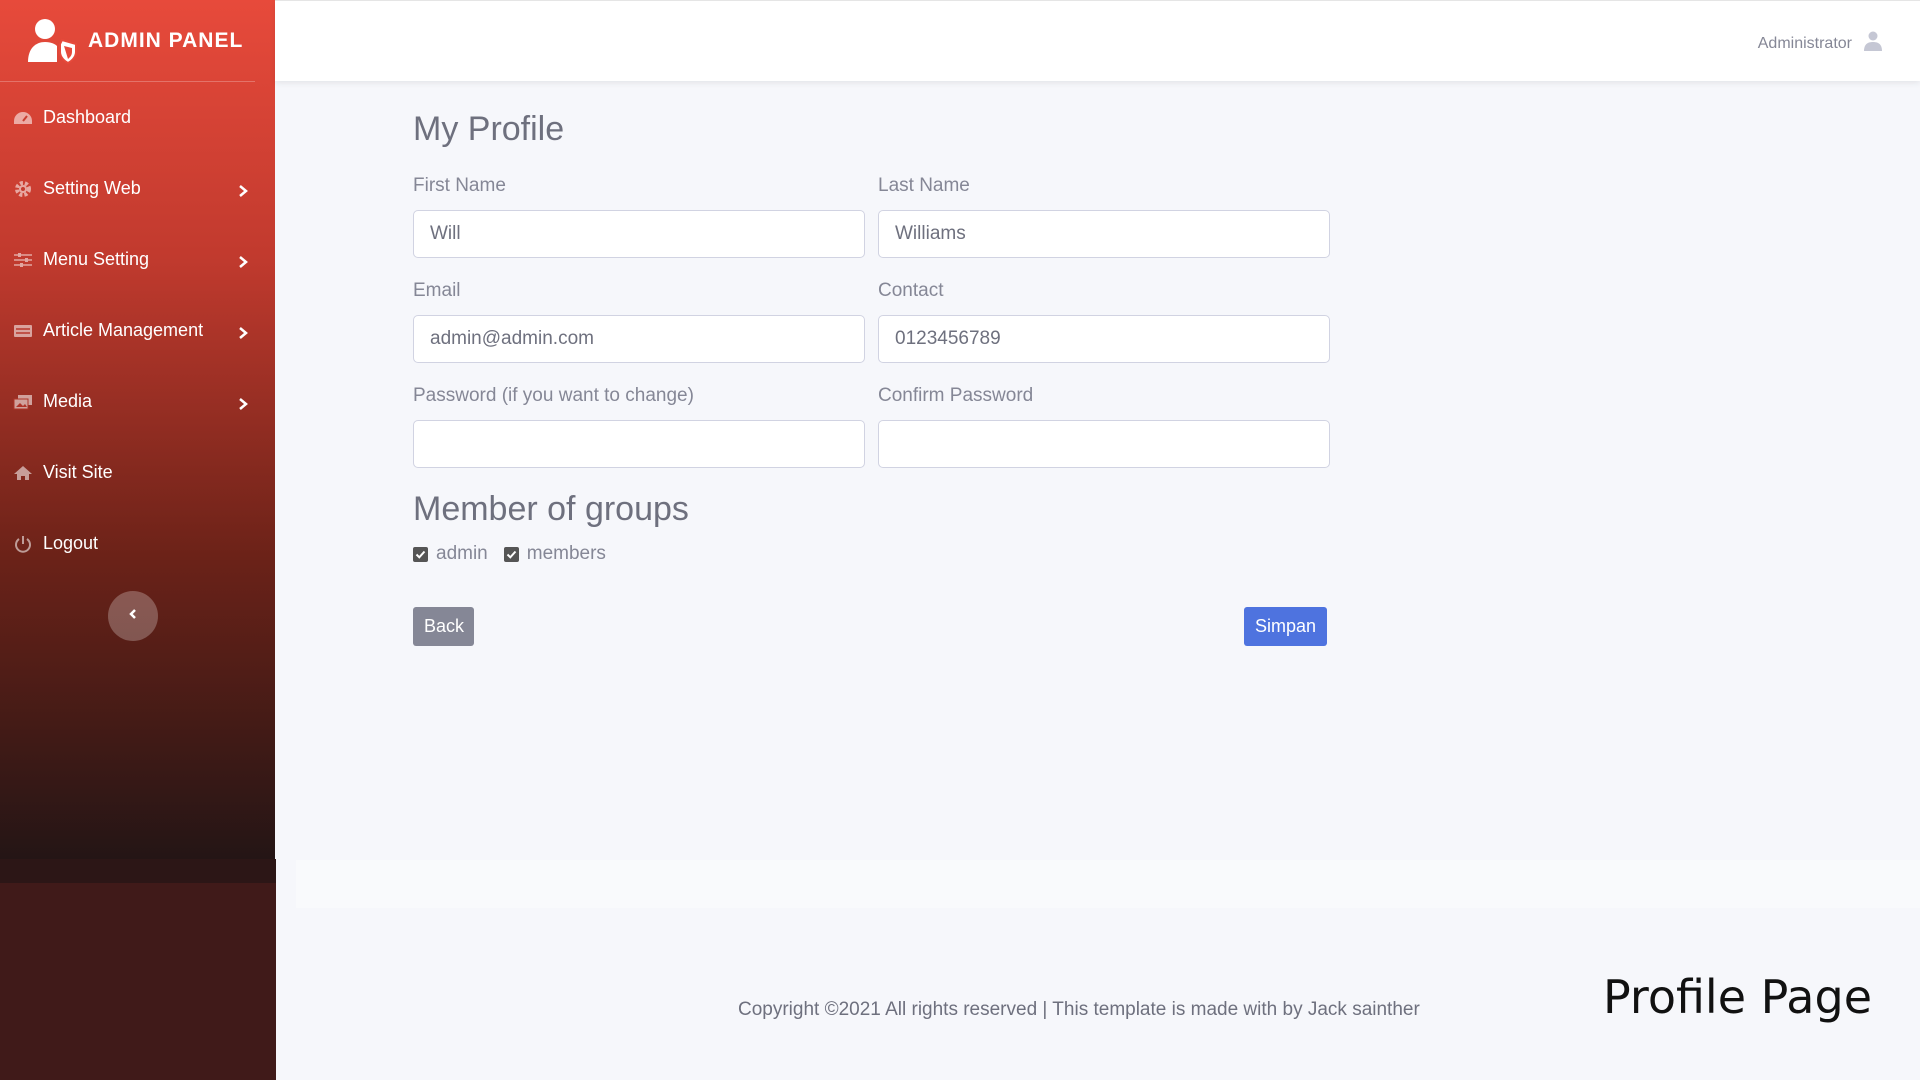 The height and width of the screenshot is (1080, 1920). I want to click on power-icon, so click(23, 544).